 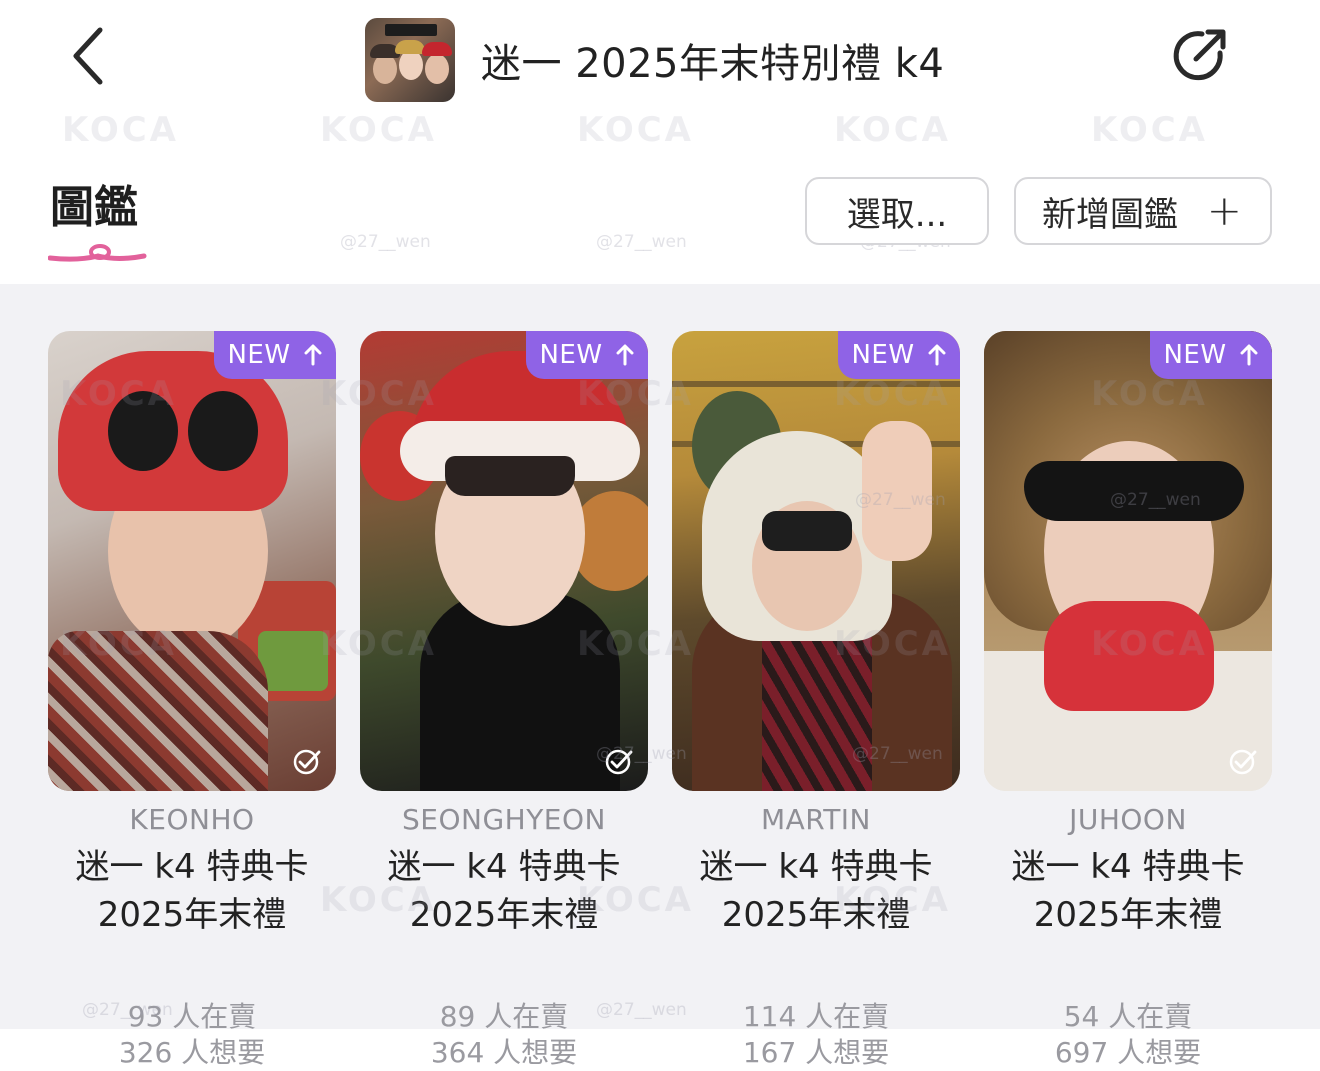 I want to click on add-collection-label: 新增圖鑑, so click(x=1110, y=214).